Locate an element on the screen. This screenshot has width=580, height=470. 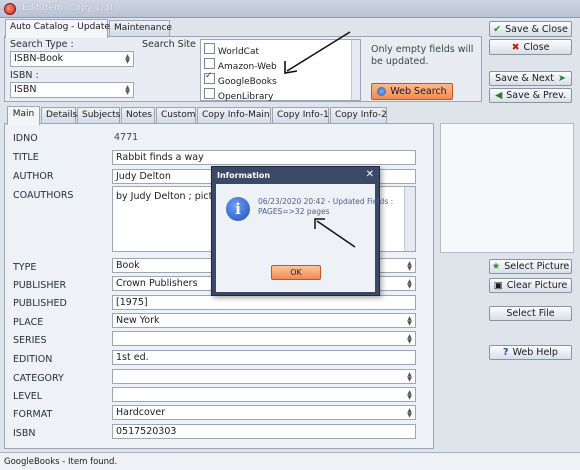
status-bar: GoogleBooks - Item found. is located at coordinates (290, 461).